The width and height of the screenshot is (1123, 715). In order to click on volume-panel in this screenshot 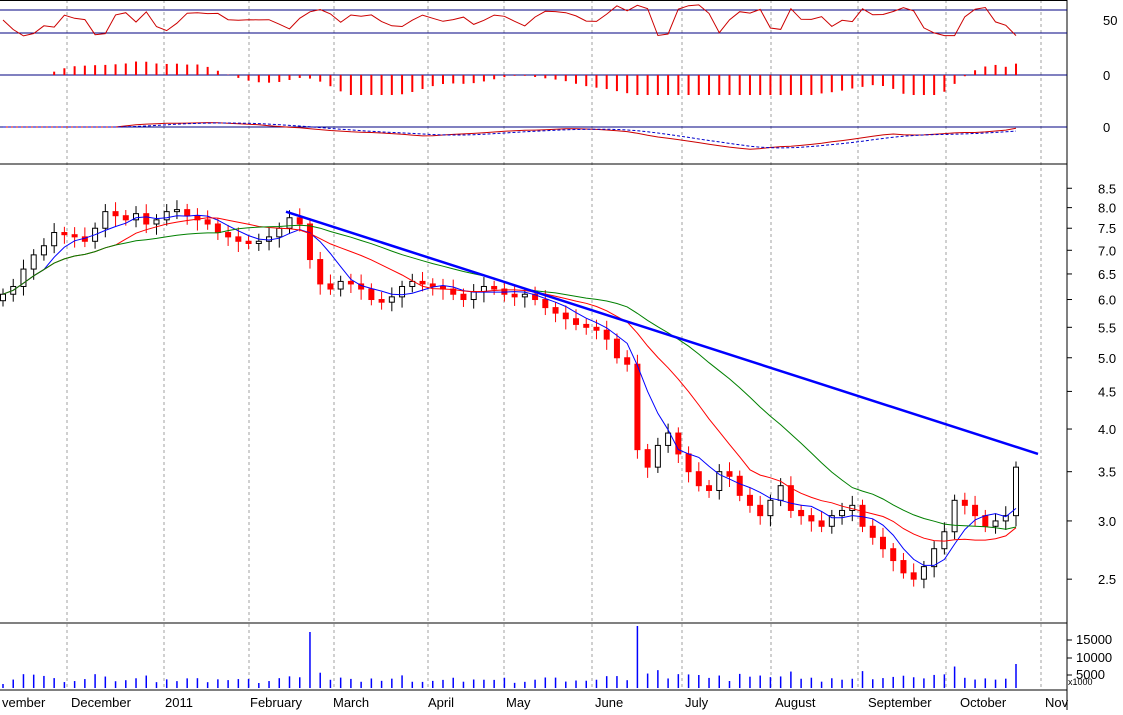, I will do `click(509, 657)`.